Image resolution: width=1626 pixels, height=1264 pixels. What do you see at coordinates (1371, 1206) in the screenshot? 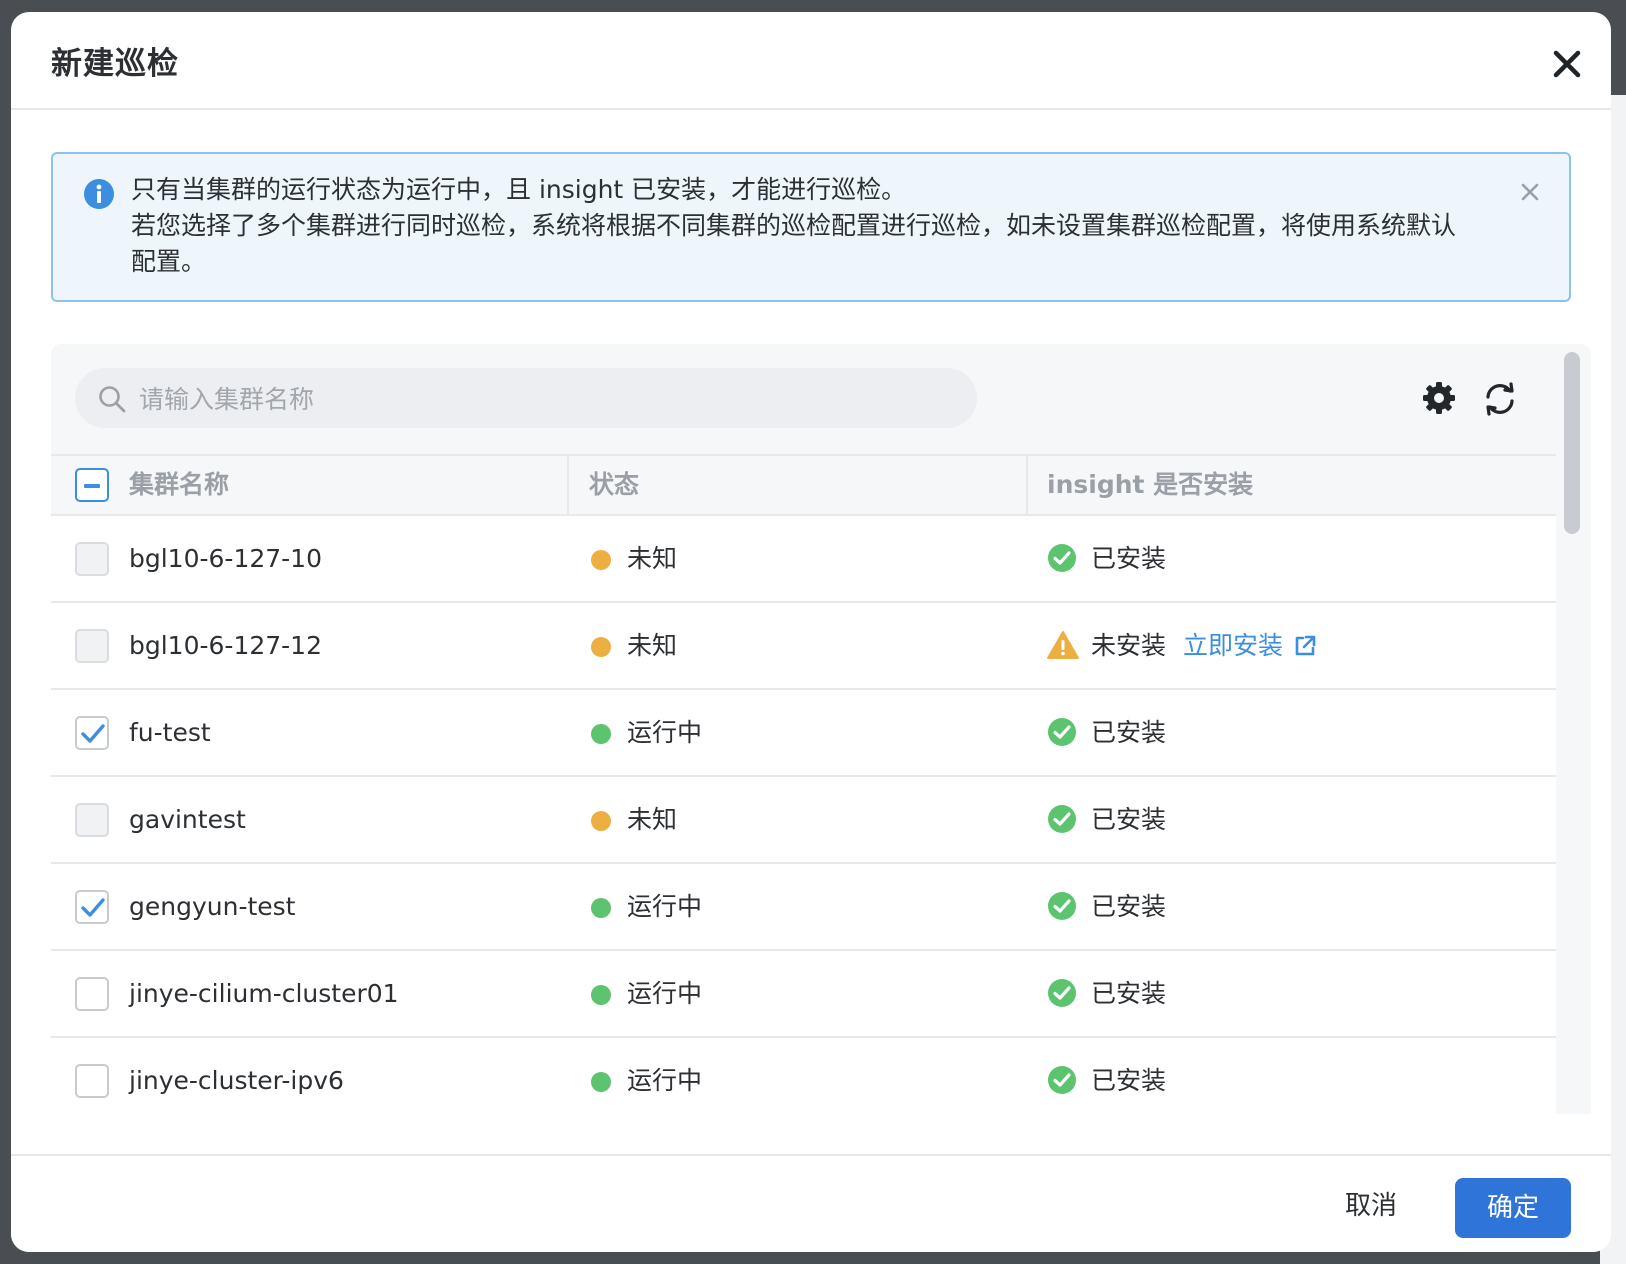
I see `cancel-button: 取消` at bounding box center [1371, 1206].